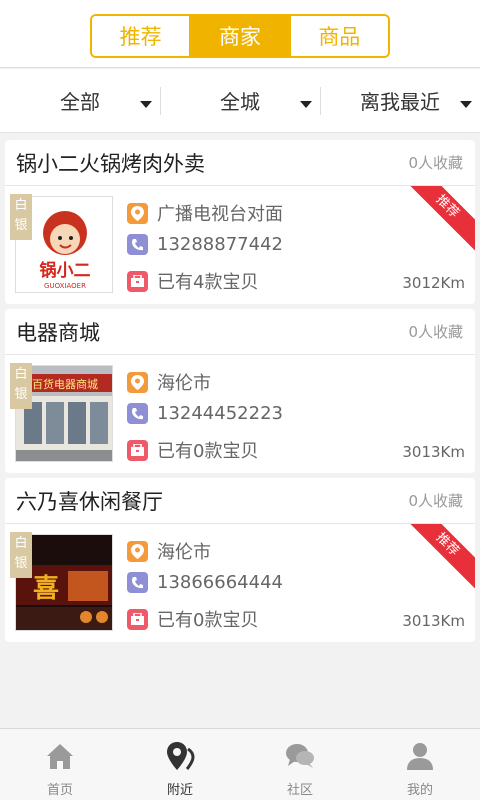 The width and height of the screenshot is (480, 800). I want to click on phone-number: 13288877442, so click(220, 244).